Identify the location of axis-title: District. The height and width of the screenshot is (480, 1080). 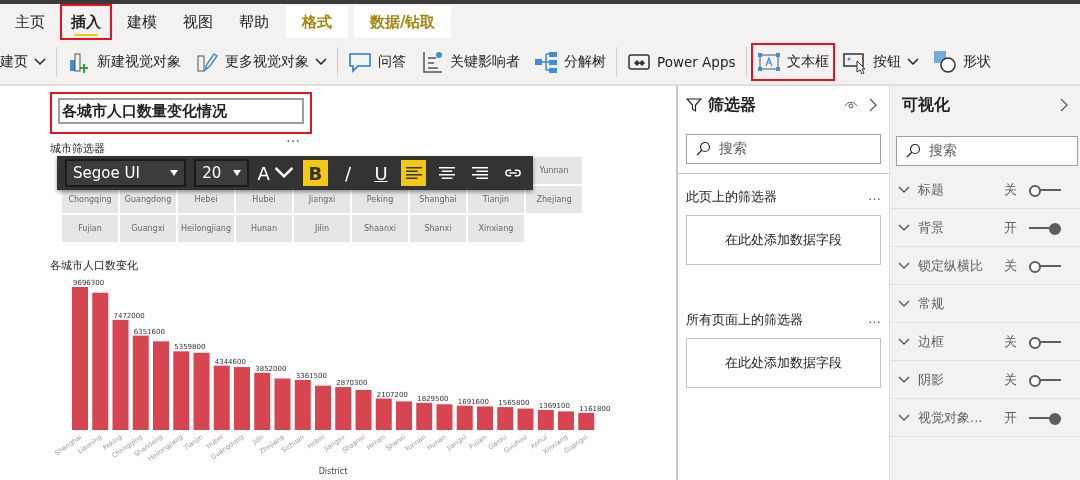
(333, 471).